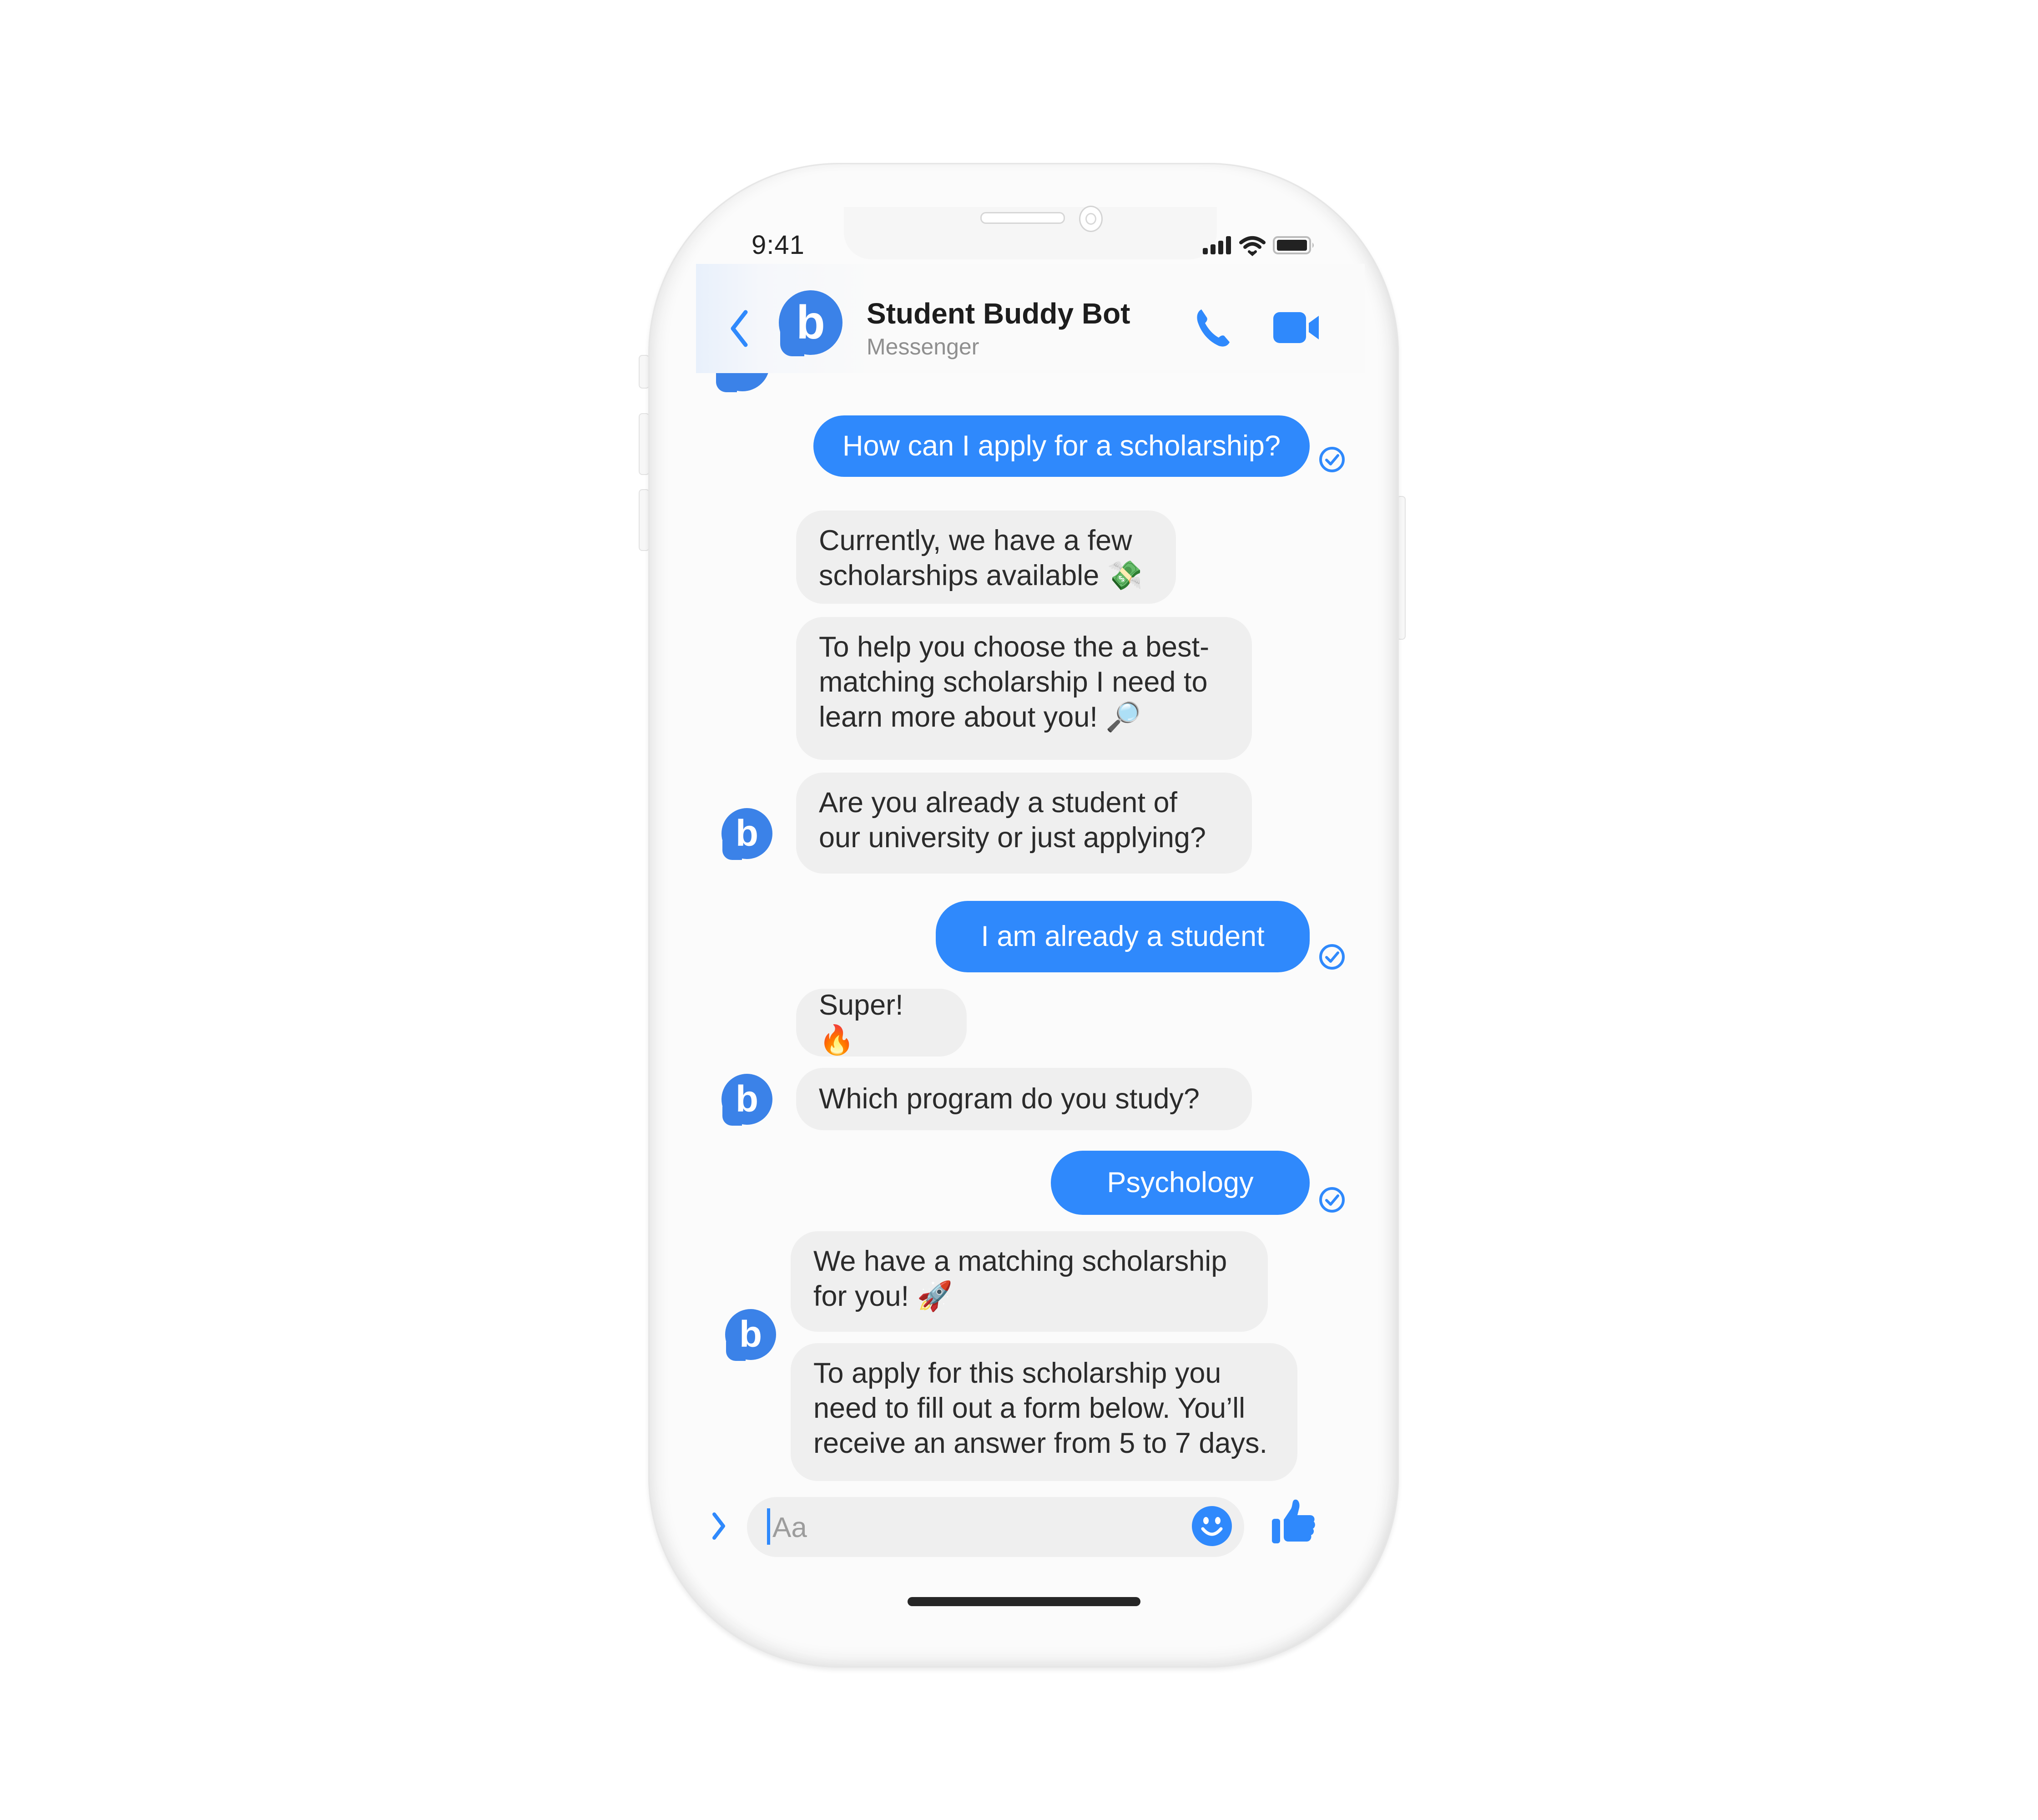 This screenshot has width=2038, height=1820. What do you see at coordinates (998, 314) in the screenshot?
I see `chat-title: Student Buddy Bot` at bounding box center [998, 314].